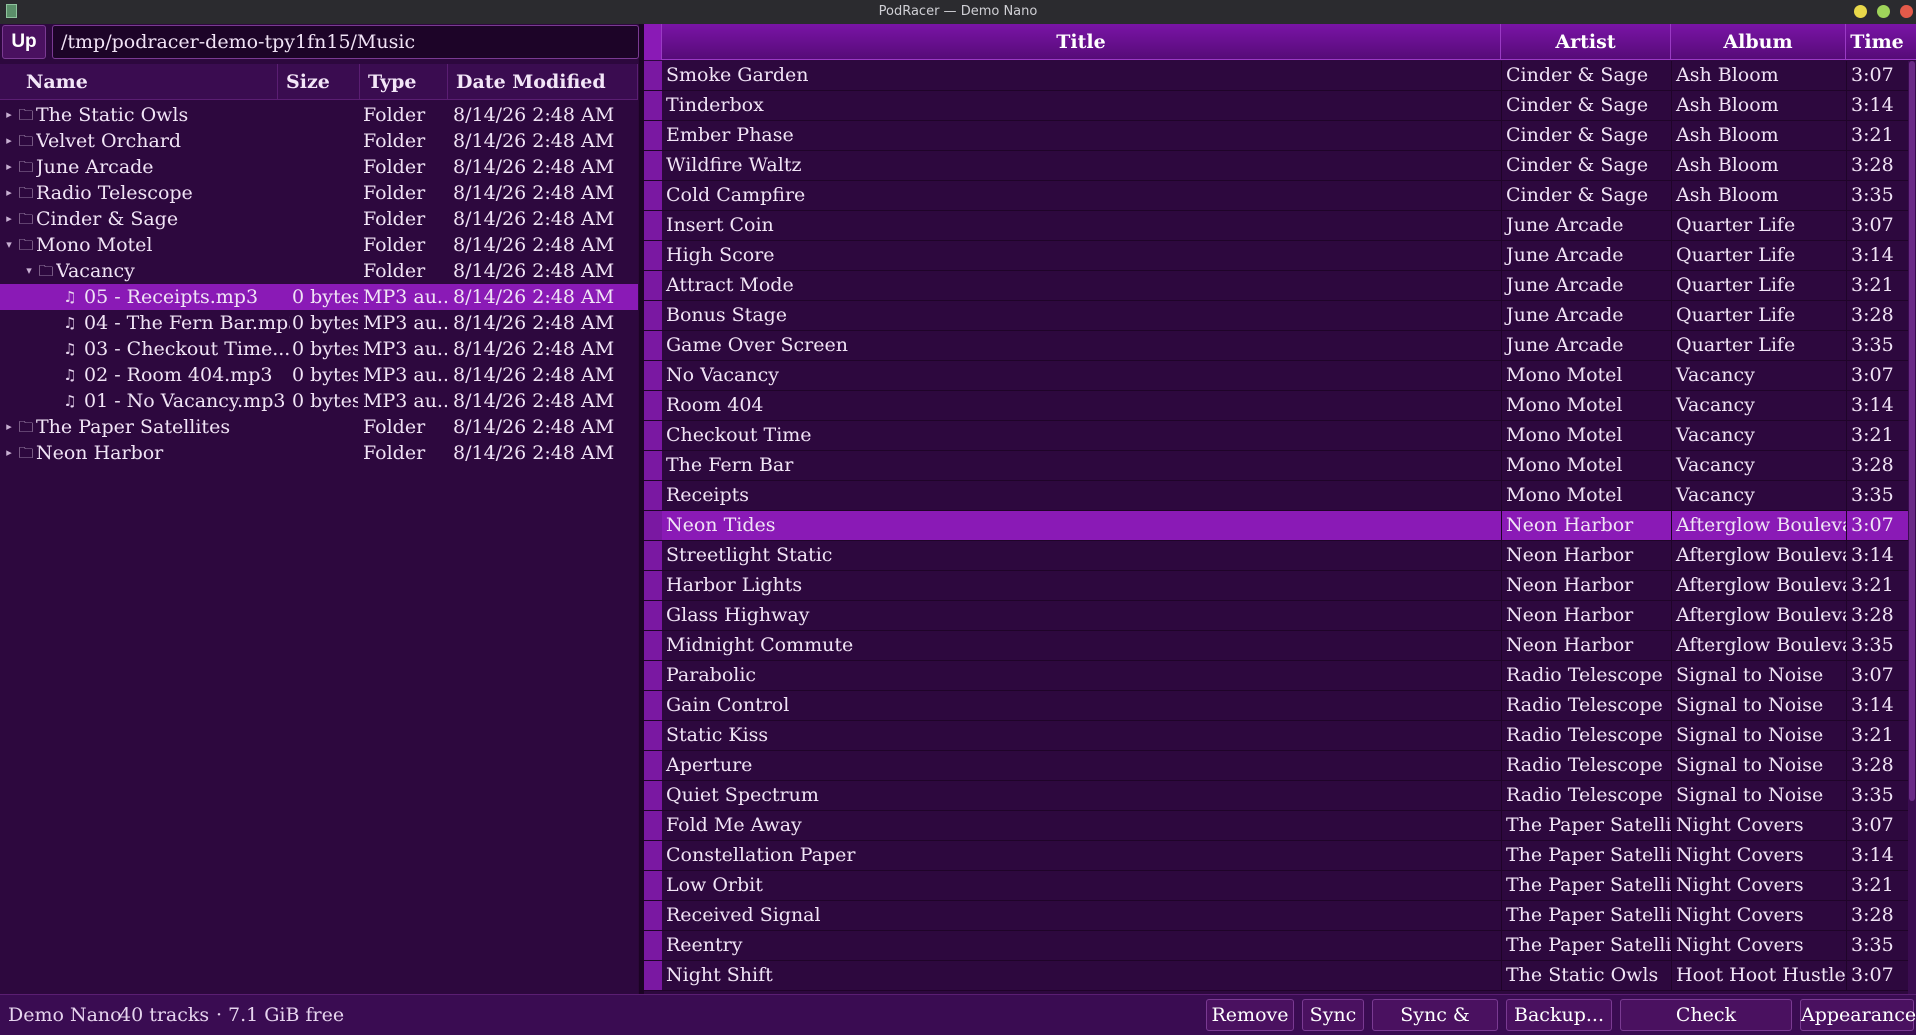 The width and height of the screenshot is (1916, 1035). What do you see at coordinates (1280, 376) in the screenshot?
I see `track-row: No Vacancy Mono Motel Vacancy 3:07` at bounding box center [1280, 376].